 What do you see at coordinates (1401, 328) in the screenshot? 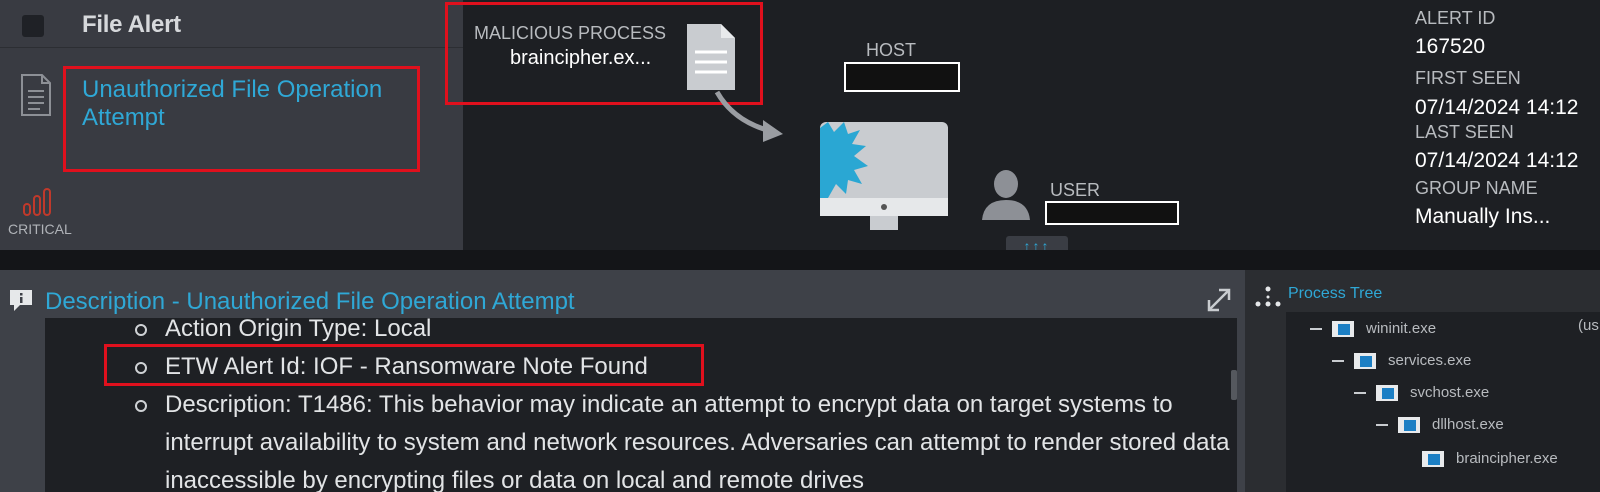
I see `tree-node-label: wininit.exe` at bounding box center [1401, 328].